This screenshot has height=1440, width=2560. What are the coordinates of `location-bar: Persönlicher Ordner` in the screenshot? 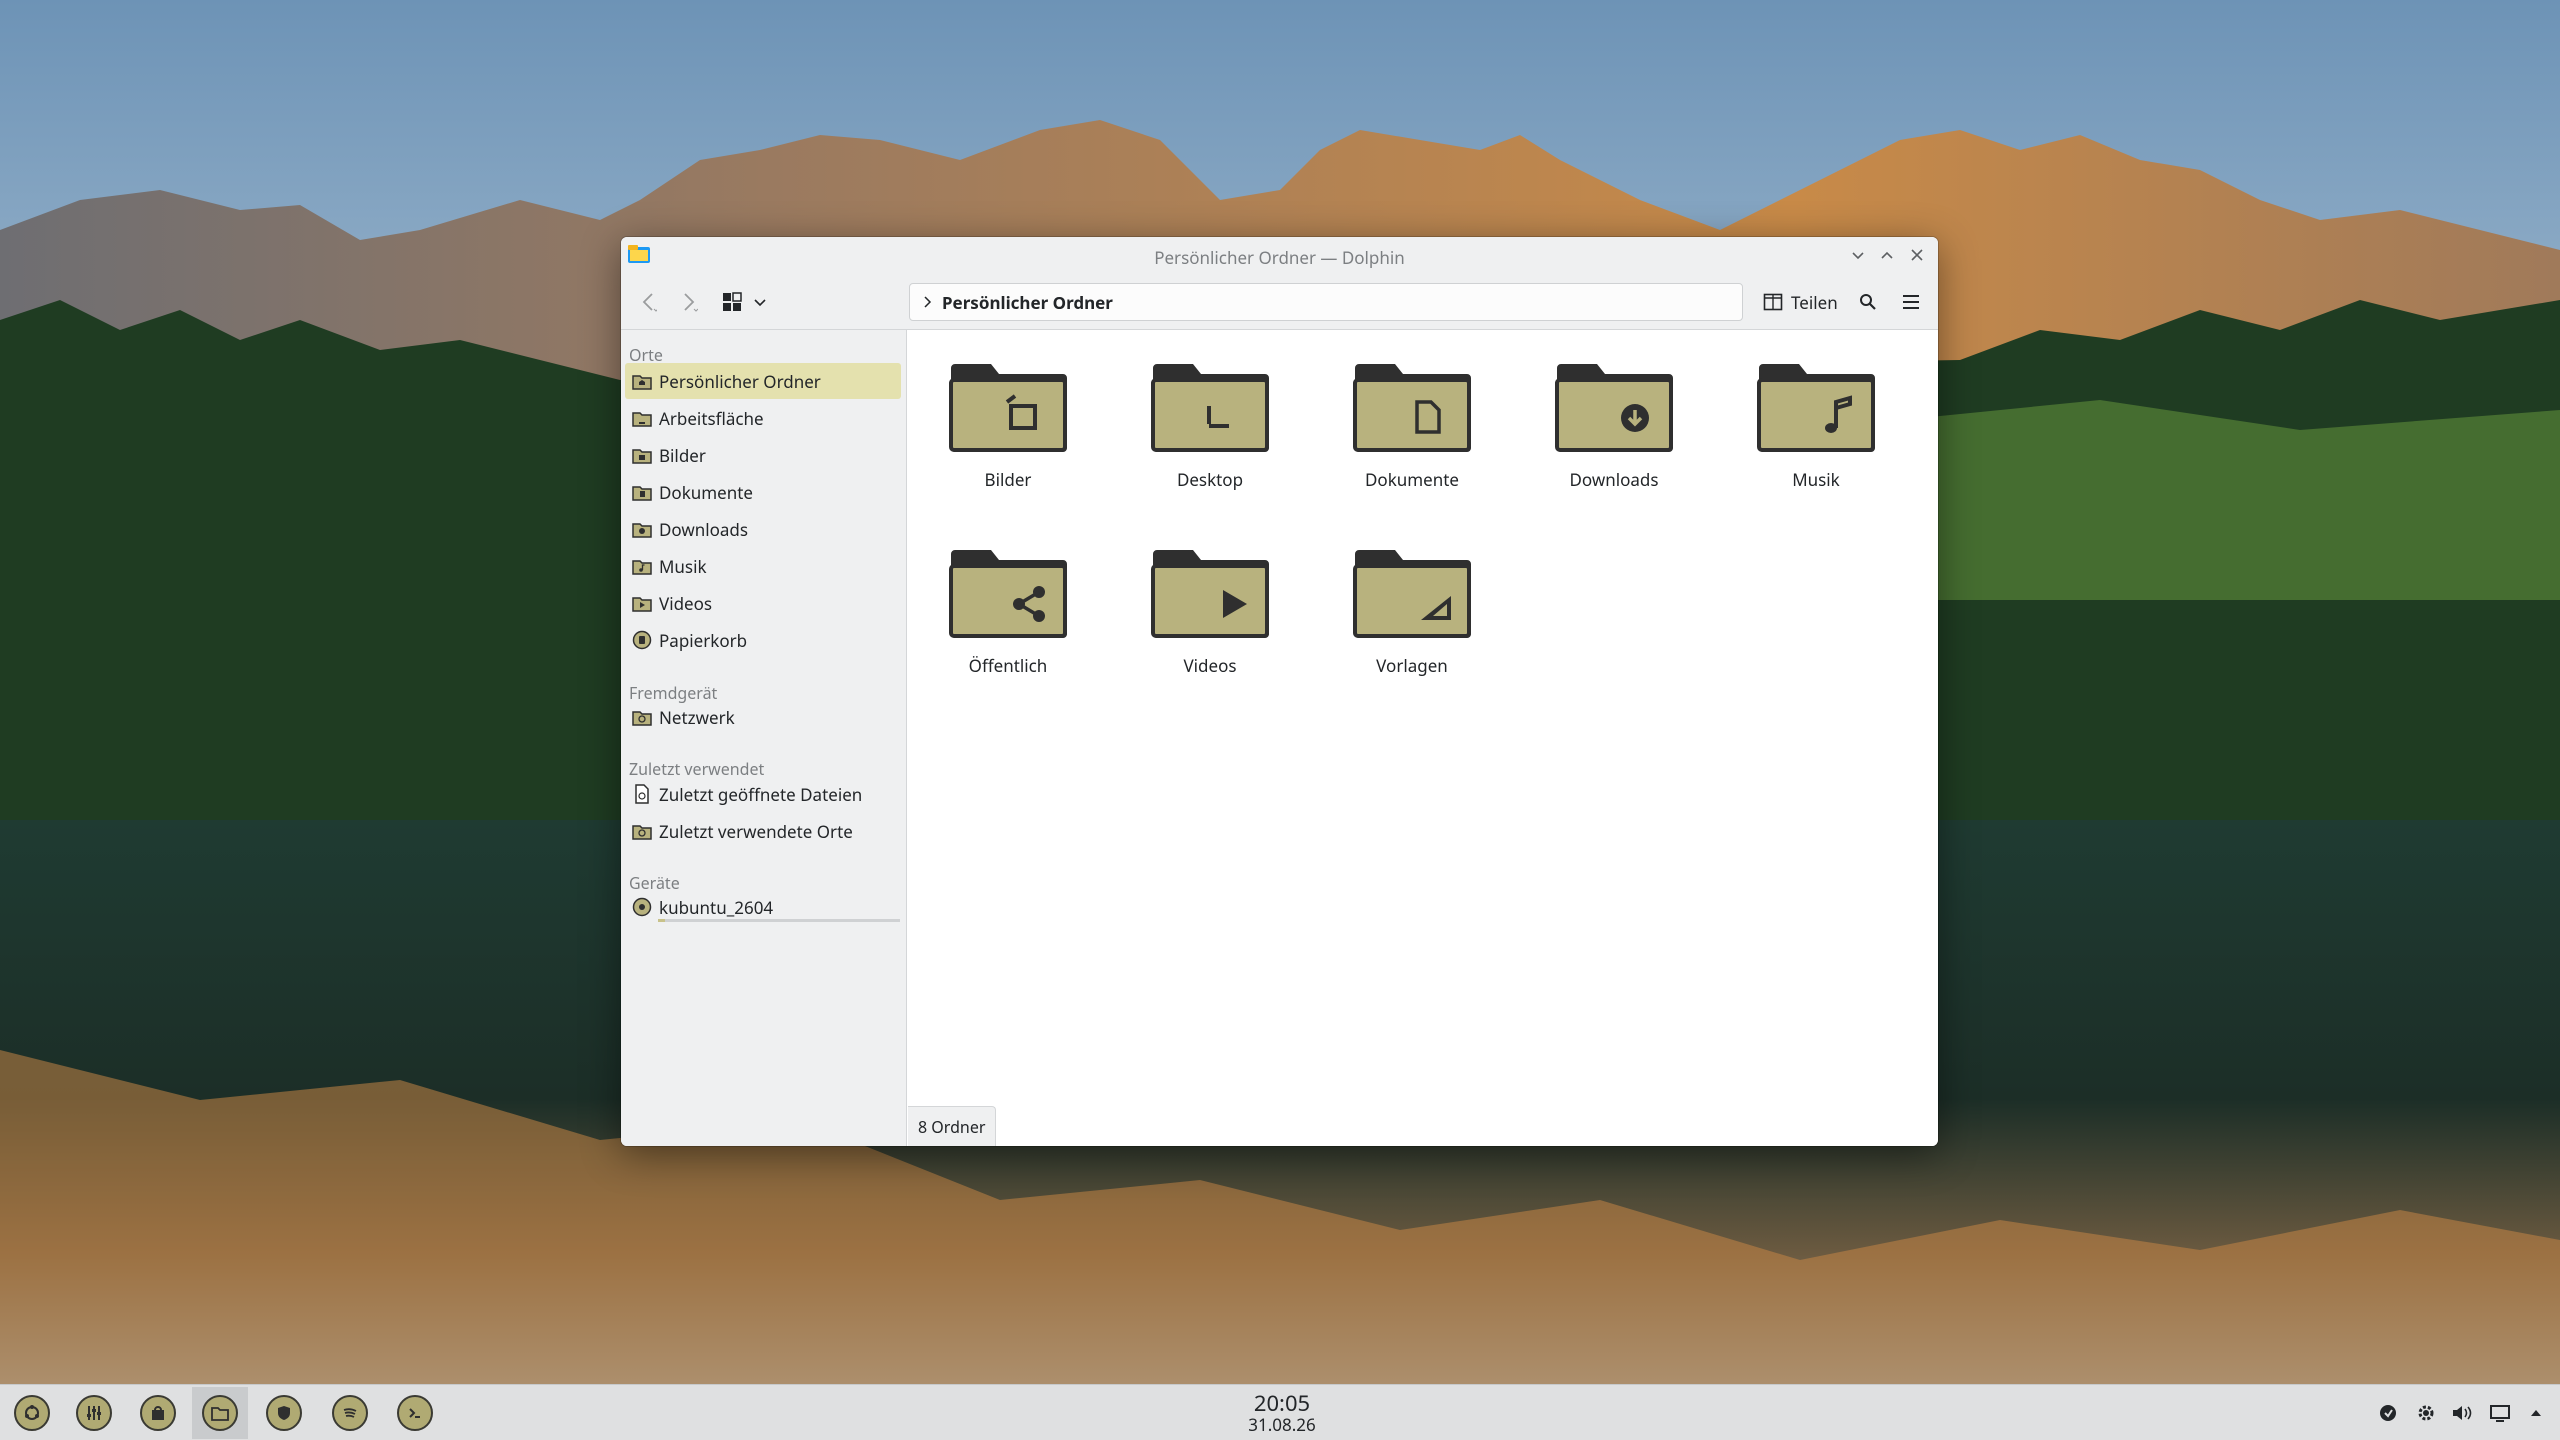 It's located at (1326, 302).